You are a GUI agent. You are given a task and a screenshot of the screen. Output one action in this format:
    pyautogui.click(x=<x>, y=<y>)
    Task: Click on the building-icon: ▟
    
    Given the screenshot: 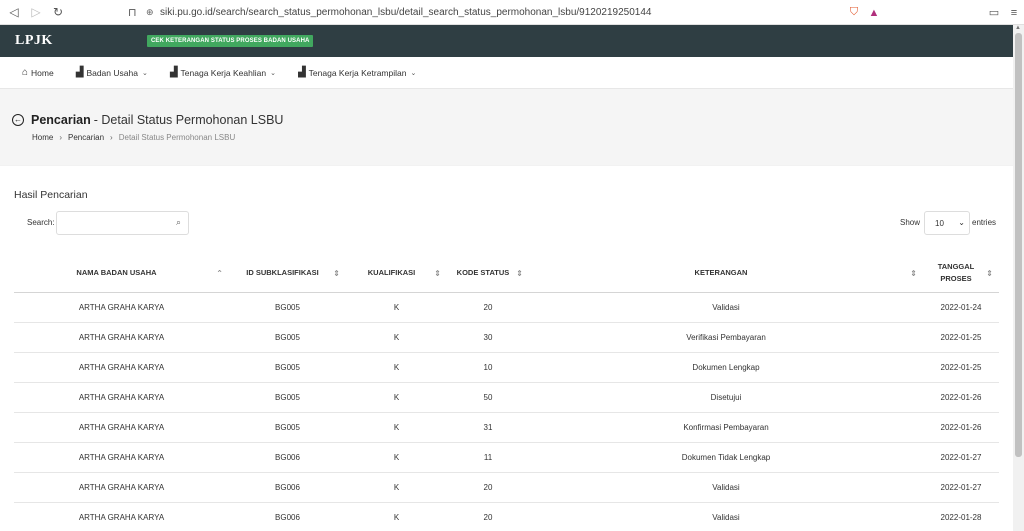 What is the action you would take?
    pyautogui.click(x=173, y=72)
    